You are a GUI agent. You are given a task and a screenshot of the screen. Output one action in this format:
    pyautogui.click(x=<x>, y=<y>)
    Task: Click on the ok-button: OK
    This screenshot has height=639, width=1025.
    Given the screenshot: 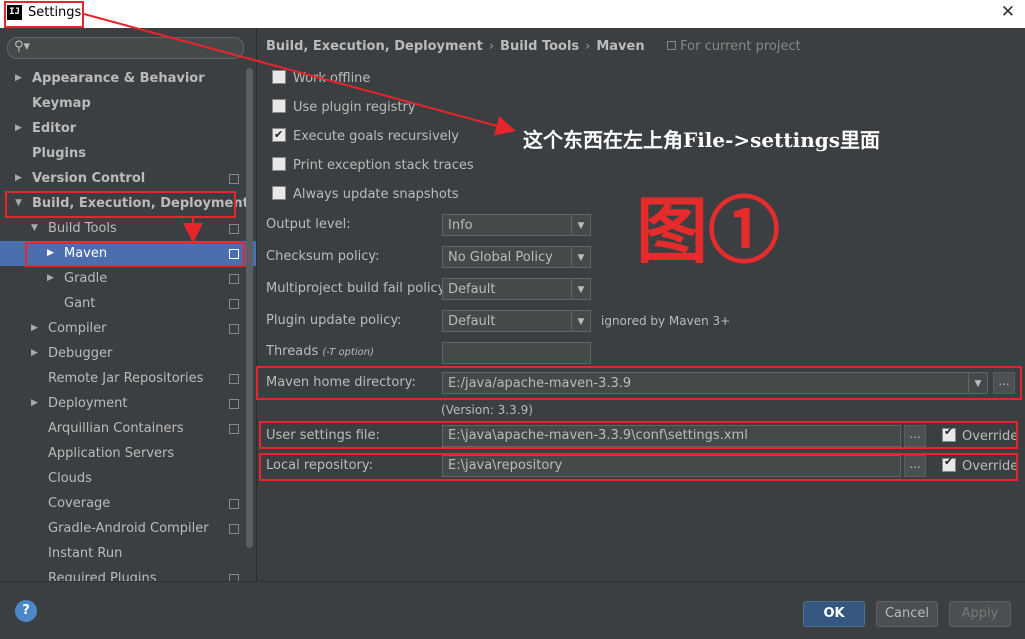 What is the action you would take?
    pyautogui.click(x=834, y=614)
    